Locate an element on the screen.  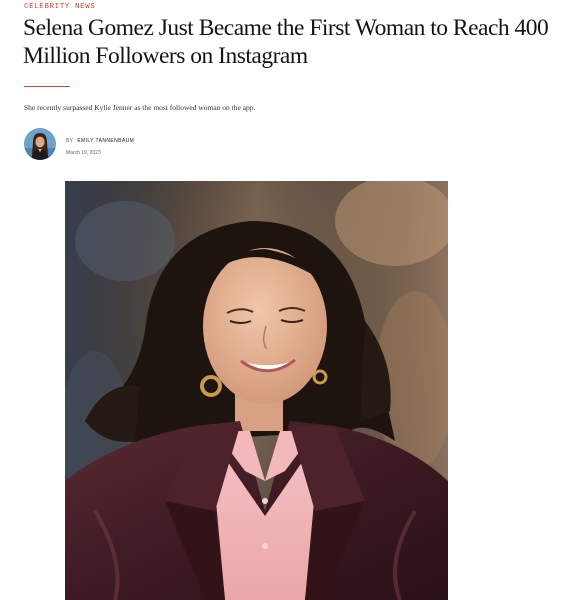
headline-divider is located at coordinates (47, 86).